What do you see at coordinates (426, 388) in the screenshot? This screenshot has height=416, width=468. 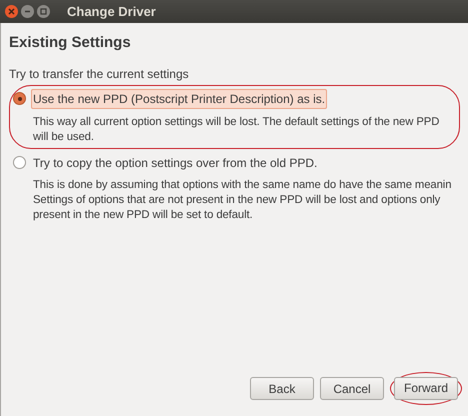 I see `wizard-button: Forward` at bounding box center [426, 388].